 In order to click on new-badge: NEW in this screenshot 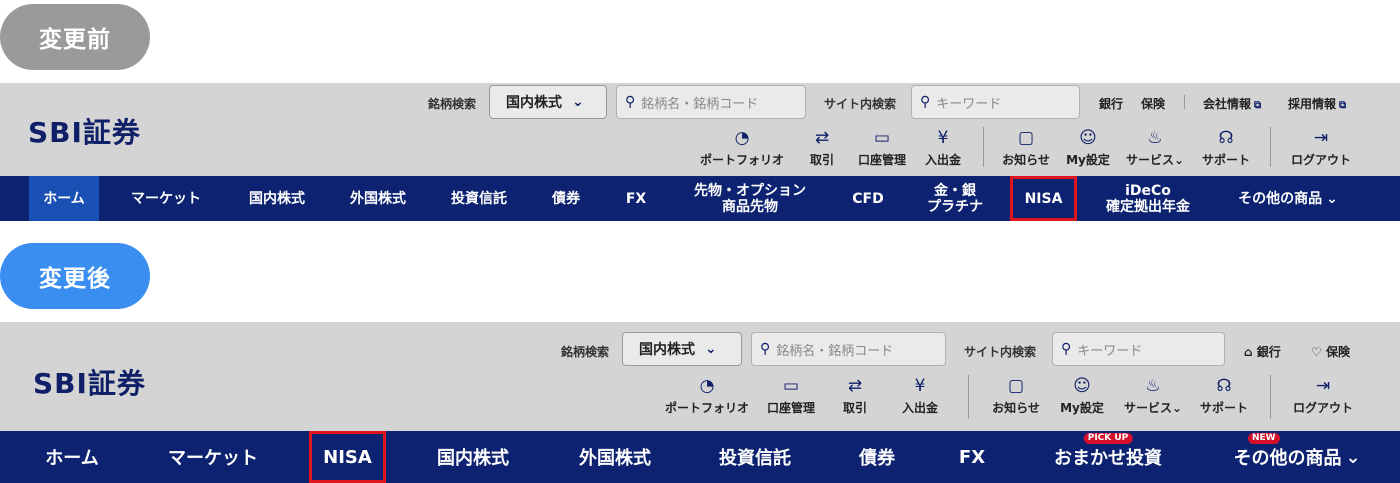, I will do `click(1264, 438)`.